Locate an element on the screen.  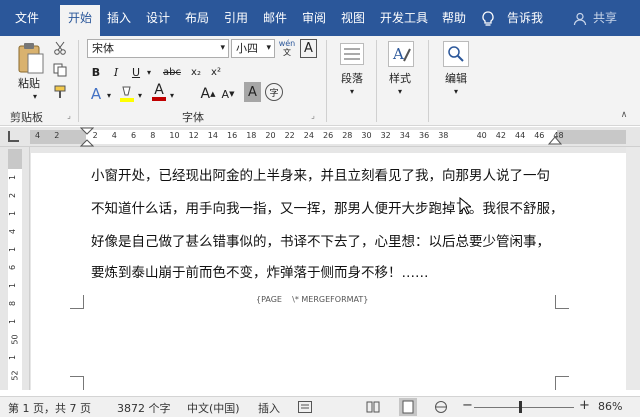
share-button: 共享 is located at coordinates (605, 21).